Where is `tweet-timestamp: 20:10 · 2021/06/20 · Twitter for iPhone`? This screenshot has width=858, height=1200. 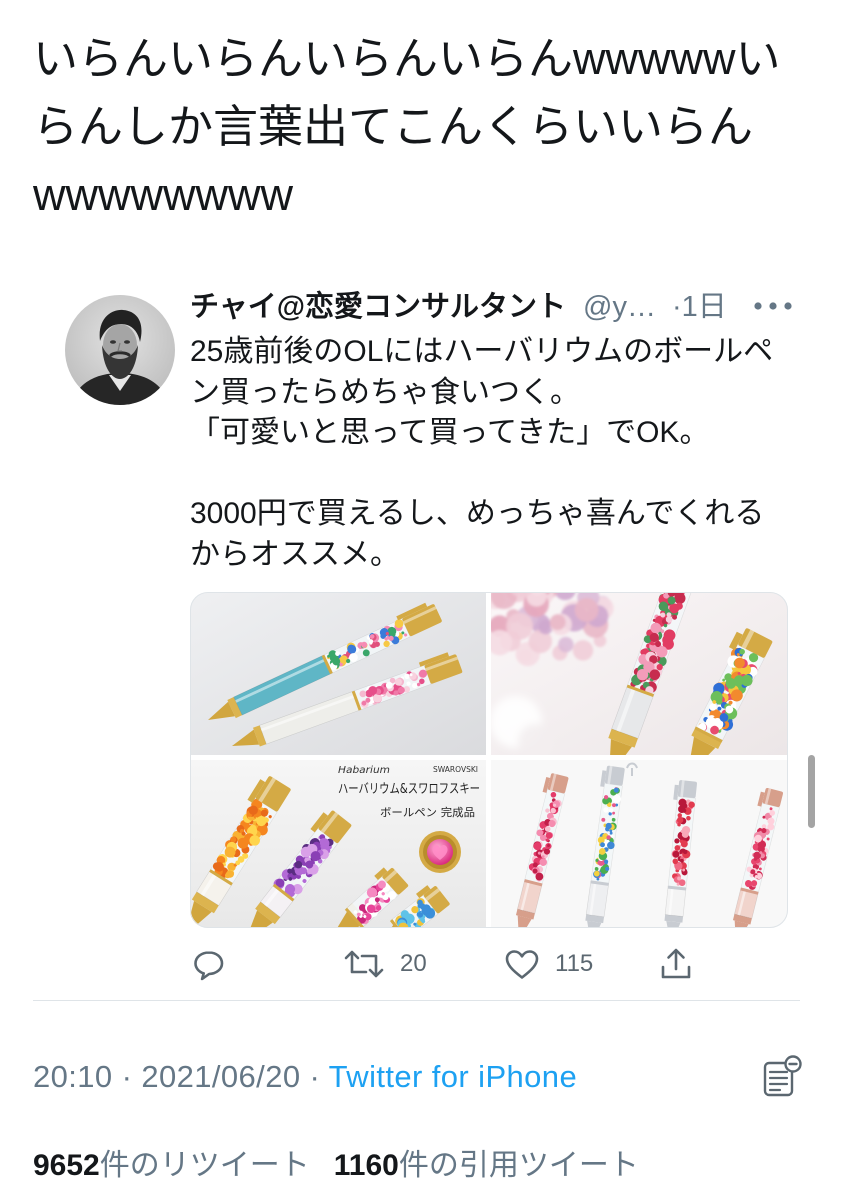
tweet-timestamp: 20:10 · 2021/06/20 · Twitter for iPhone is located at coordinates (305, 1077).